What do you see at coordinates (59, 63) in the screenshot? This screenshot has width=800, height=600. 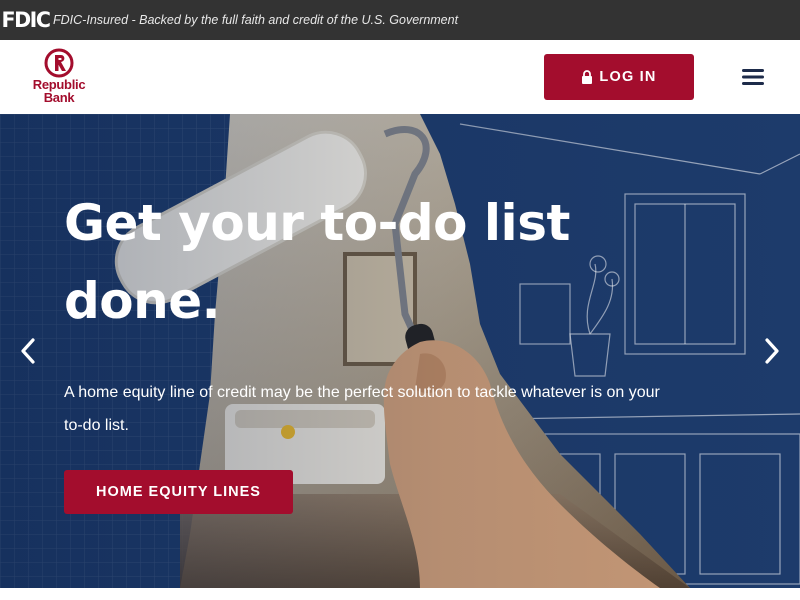 I see `republic-bank-logo-mark-icon` at bounding box center [59, 63].